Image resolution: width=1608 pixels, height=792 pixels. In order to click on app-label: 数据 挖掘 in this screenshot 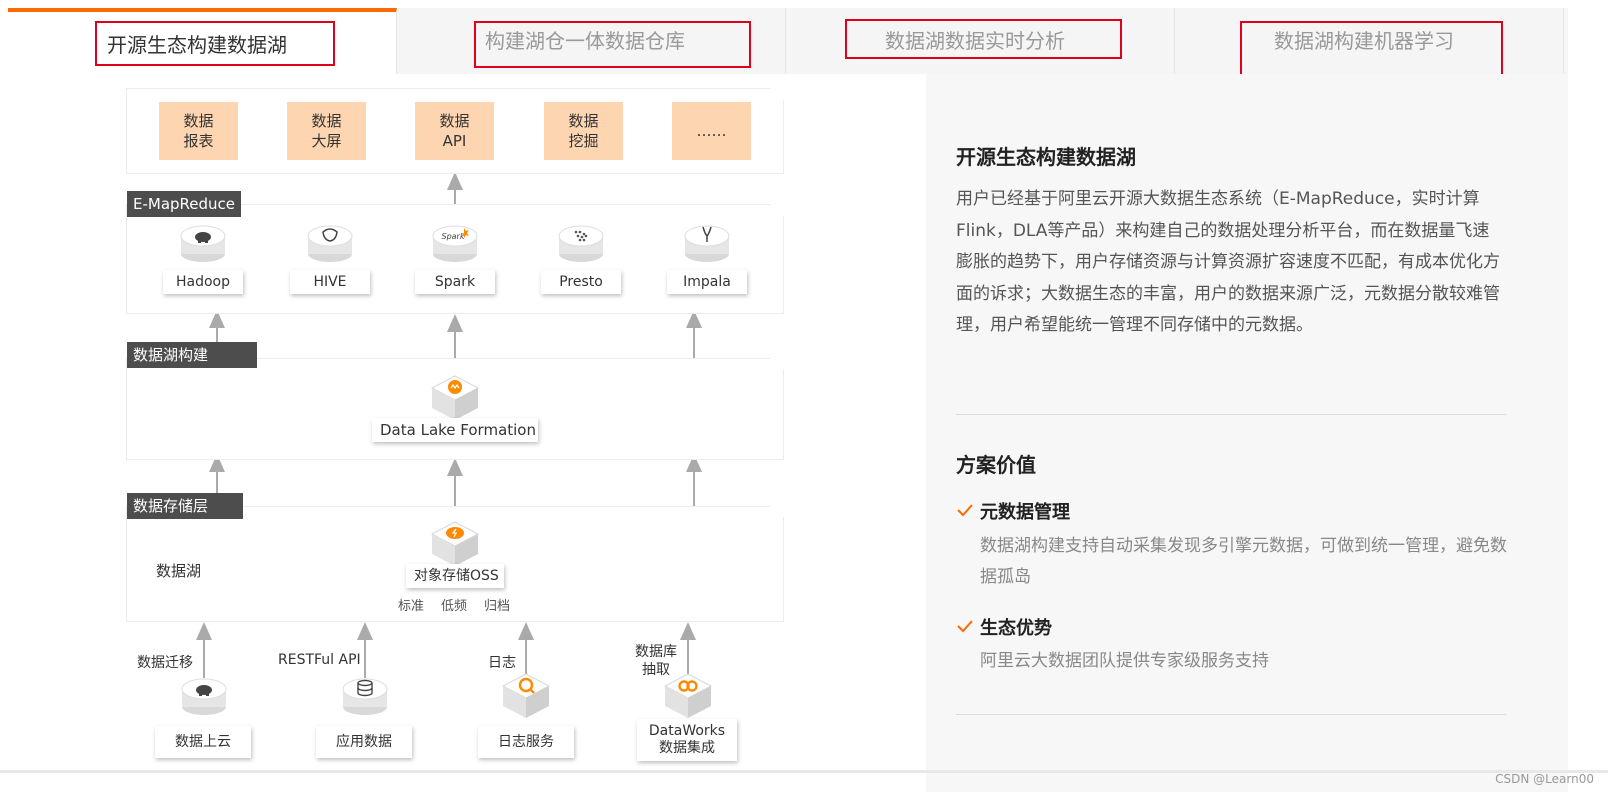, I will do `click(583, 131)`.